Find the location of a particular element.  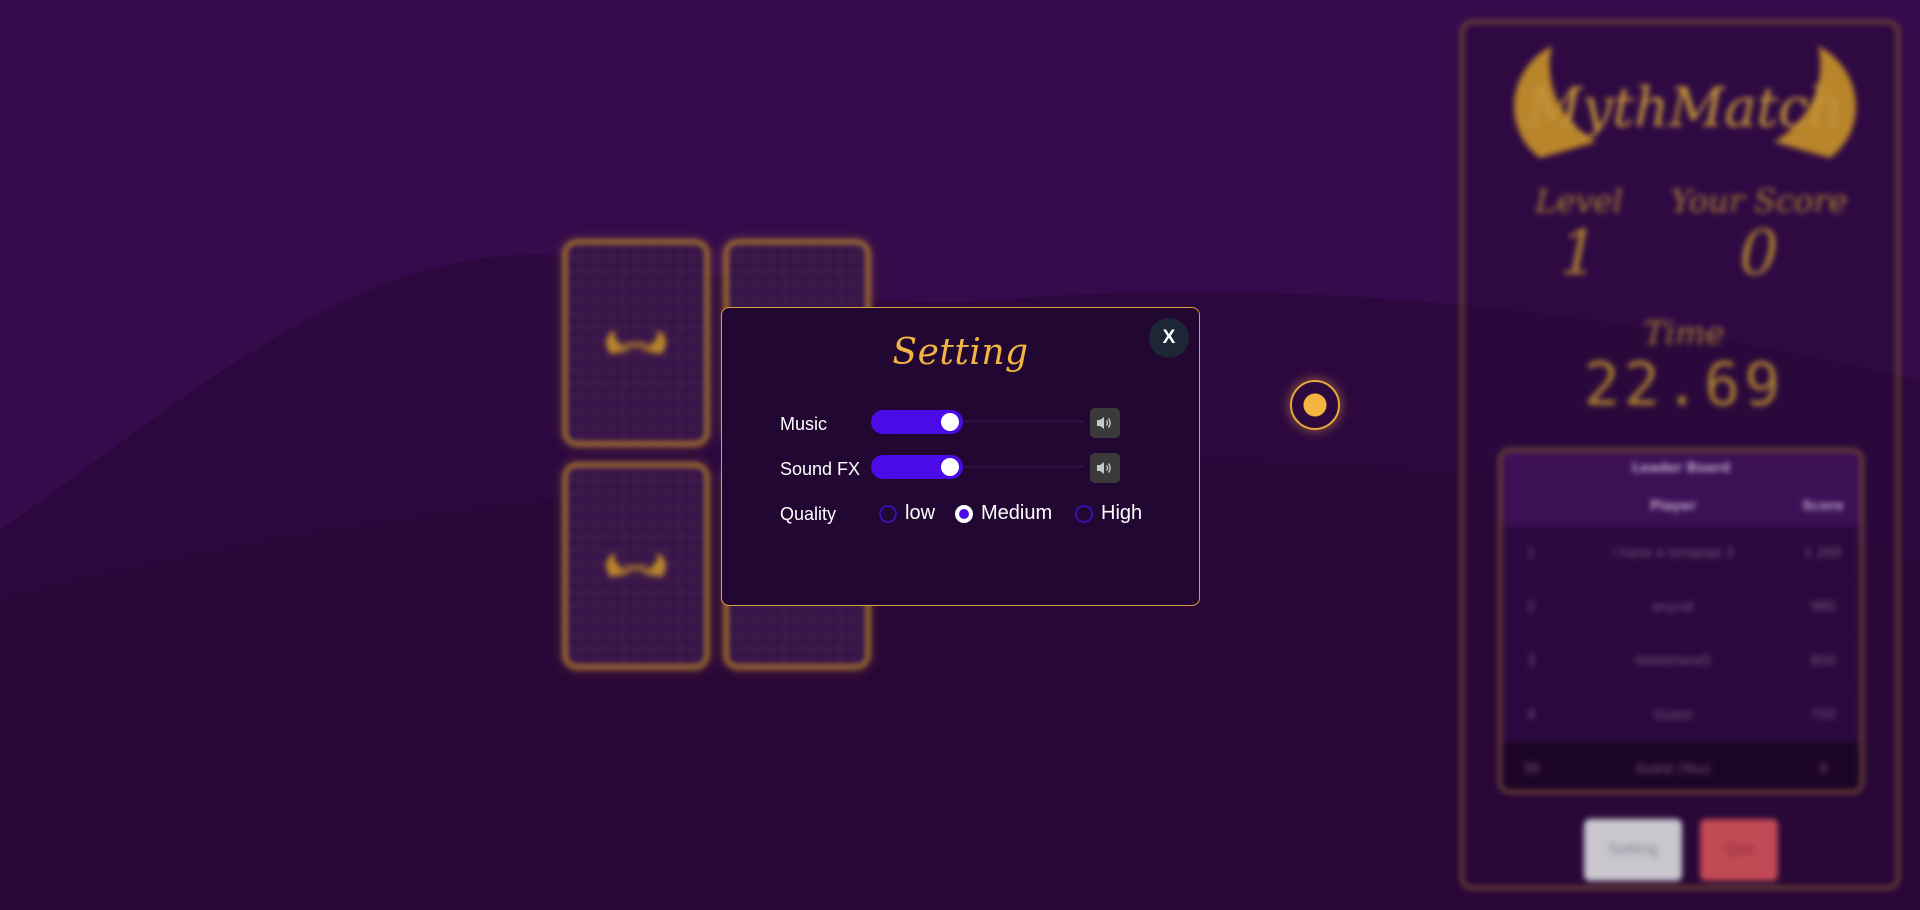

row-score: 980 is located at coordinates (1823, 607).